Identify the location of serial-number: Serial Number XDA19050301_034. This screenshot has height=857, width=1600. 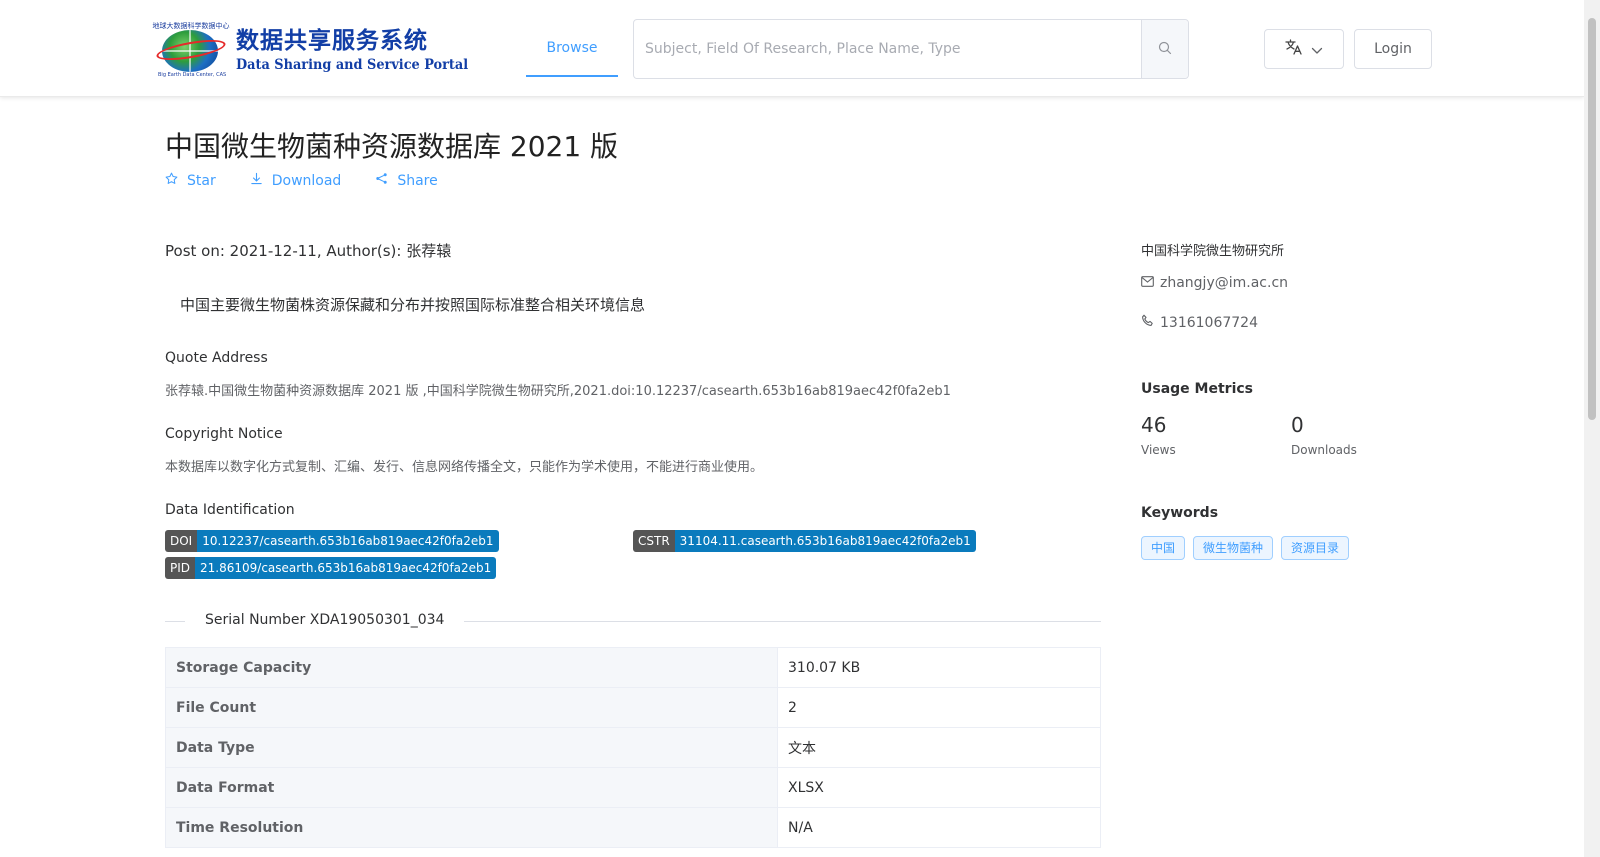
(325, 620).